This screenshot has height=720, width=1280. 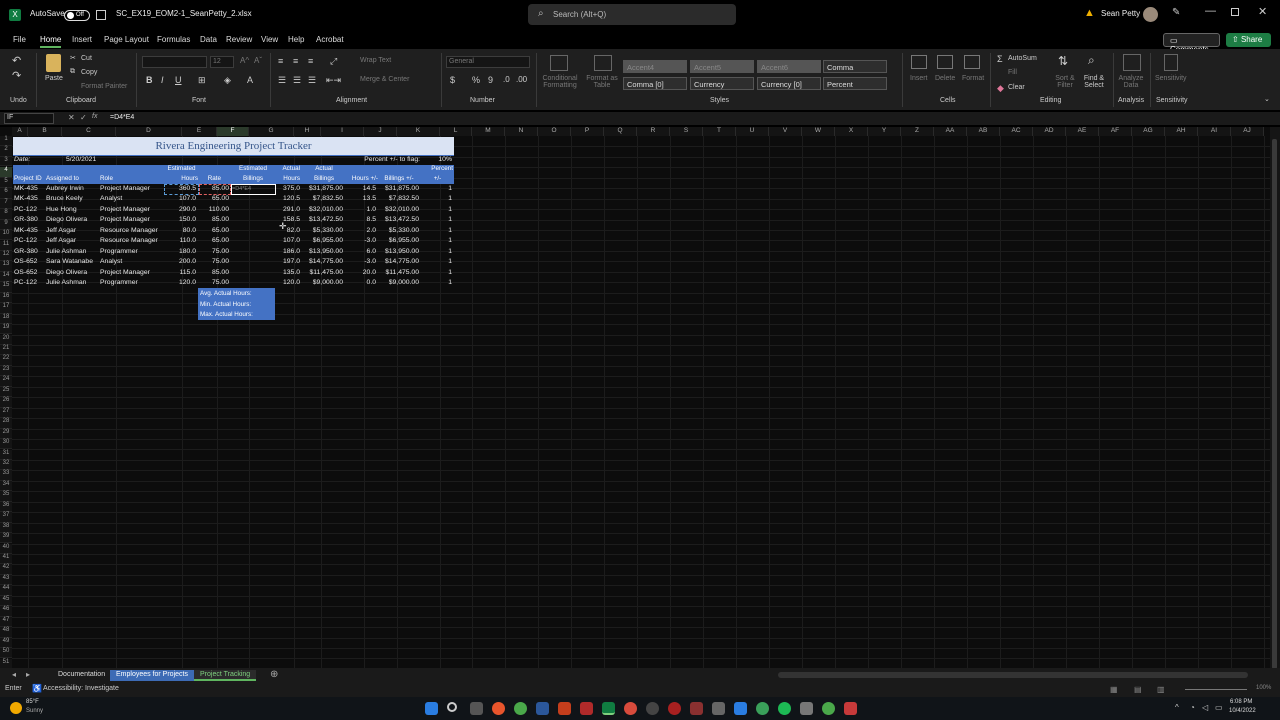 What do you see at coordinates (77, 15) in the screenshot?
I see `autosave-toggle: Off` at bounding box center [77, 15].